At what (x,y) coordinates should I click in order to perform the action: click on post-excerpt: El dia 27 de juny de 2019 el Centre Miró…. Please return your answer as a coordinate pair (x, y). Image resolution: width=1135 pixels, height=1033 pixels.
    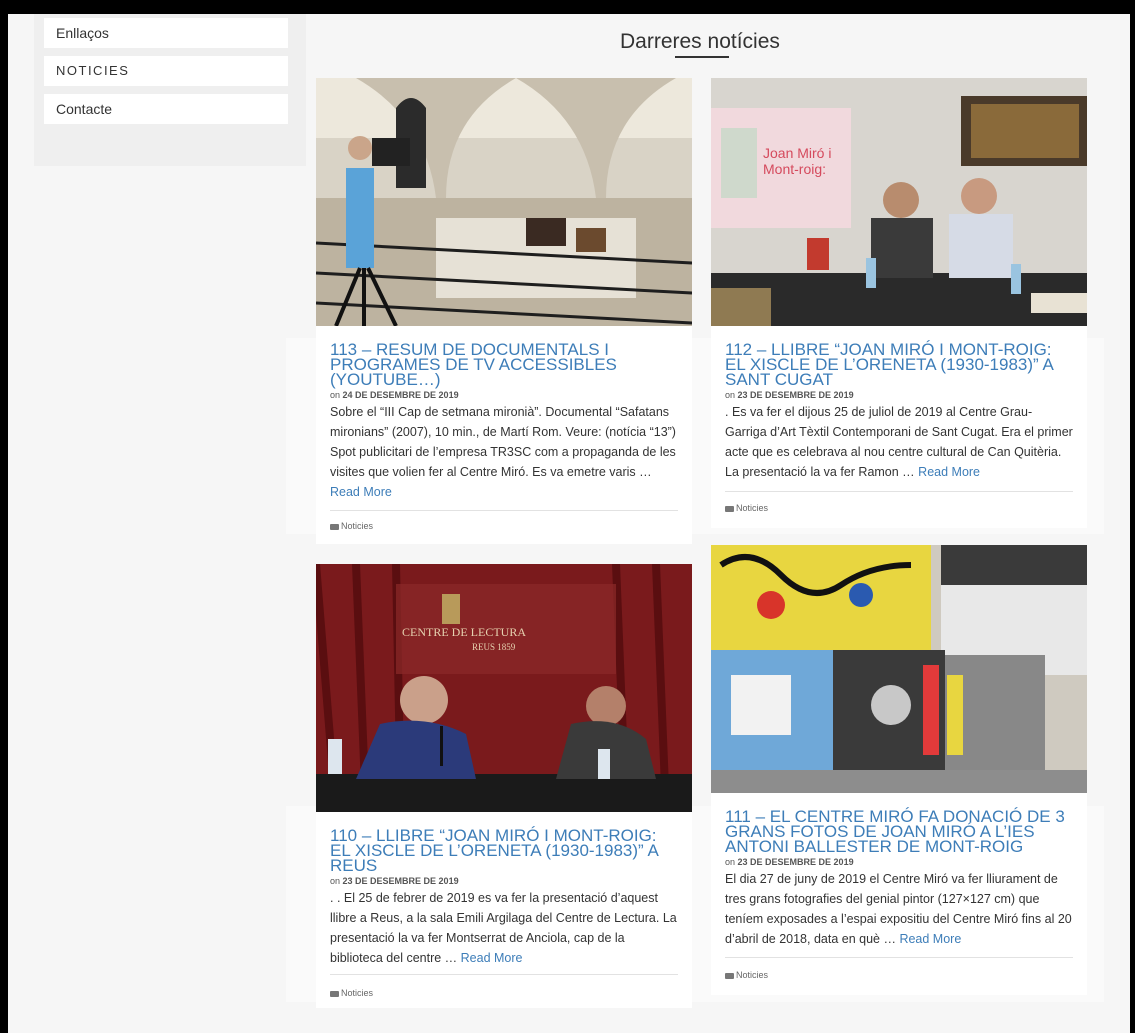
    Looking at the image, I should click on (898, 909).